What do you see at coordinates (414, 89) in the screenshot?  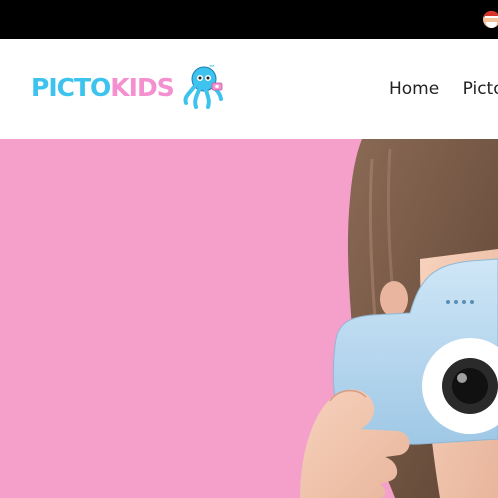 I see `nav-item-home: Home` at bounding box center [414, 89].